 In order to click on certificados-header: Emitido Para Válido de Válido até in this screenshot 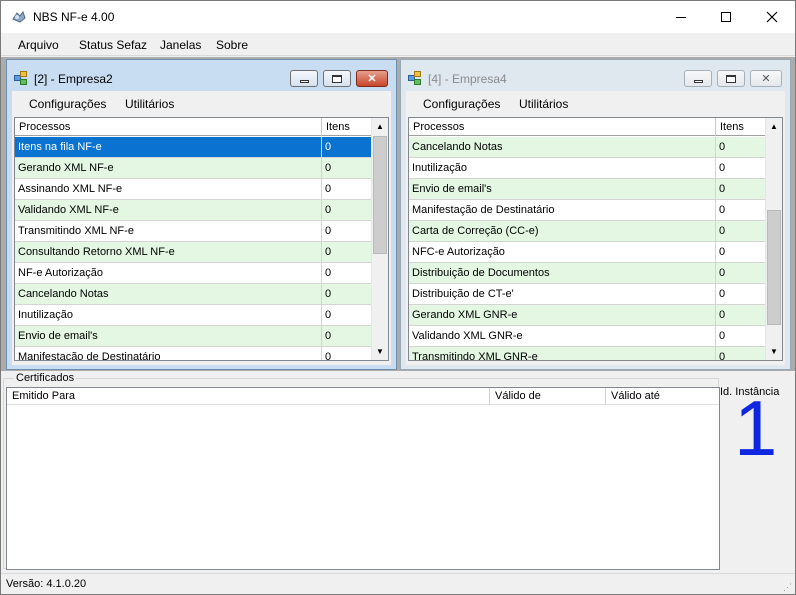, I will do `click(363, 396)`.